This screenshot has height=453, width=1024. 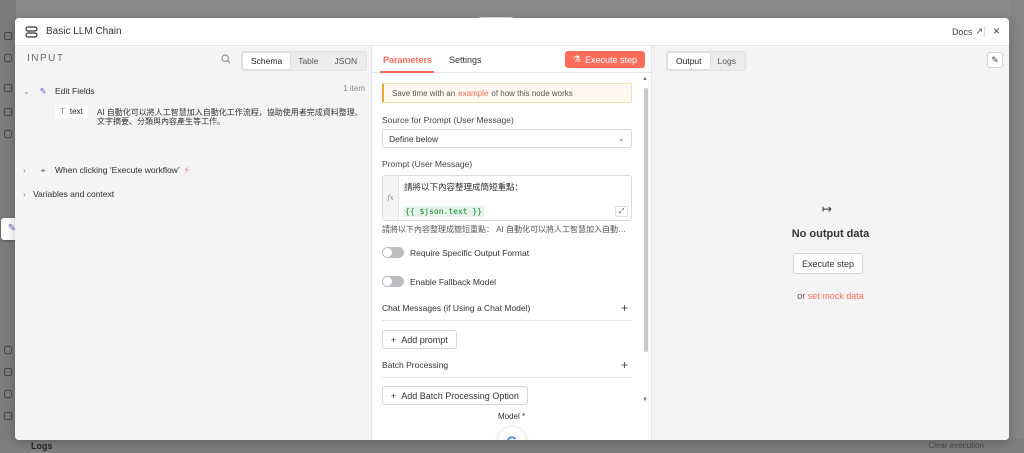 I want to click on close-button: ×, so click(x=996, y=31).